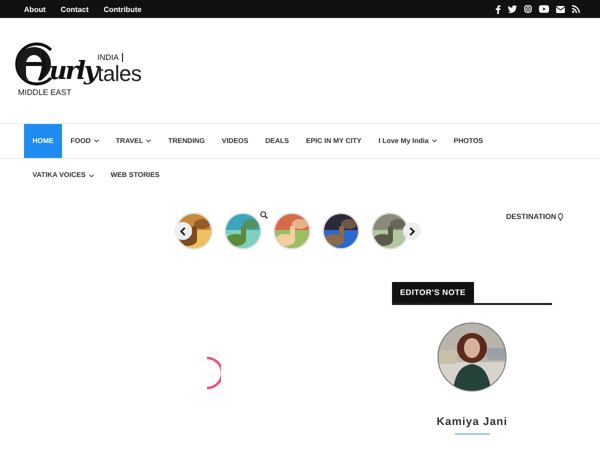  What do you see at coordinates (45, 92) in the screenshot?
I see `logo-region: MIDDLE EAST` at bounding box center [45, 92].